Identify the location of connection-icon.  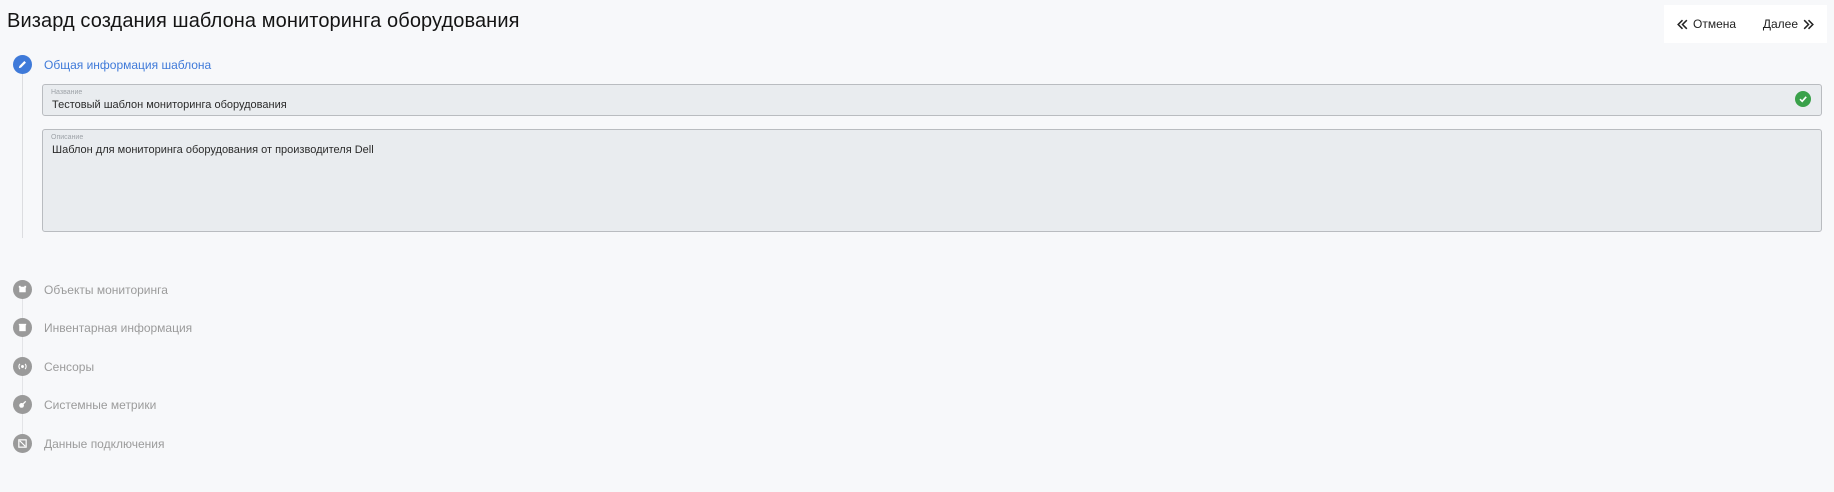
(22, 443).